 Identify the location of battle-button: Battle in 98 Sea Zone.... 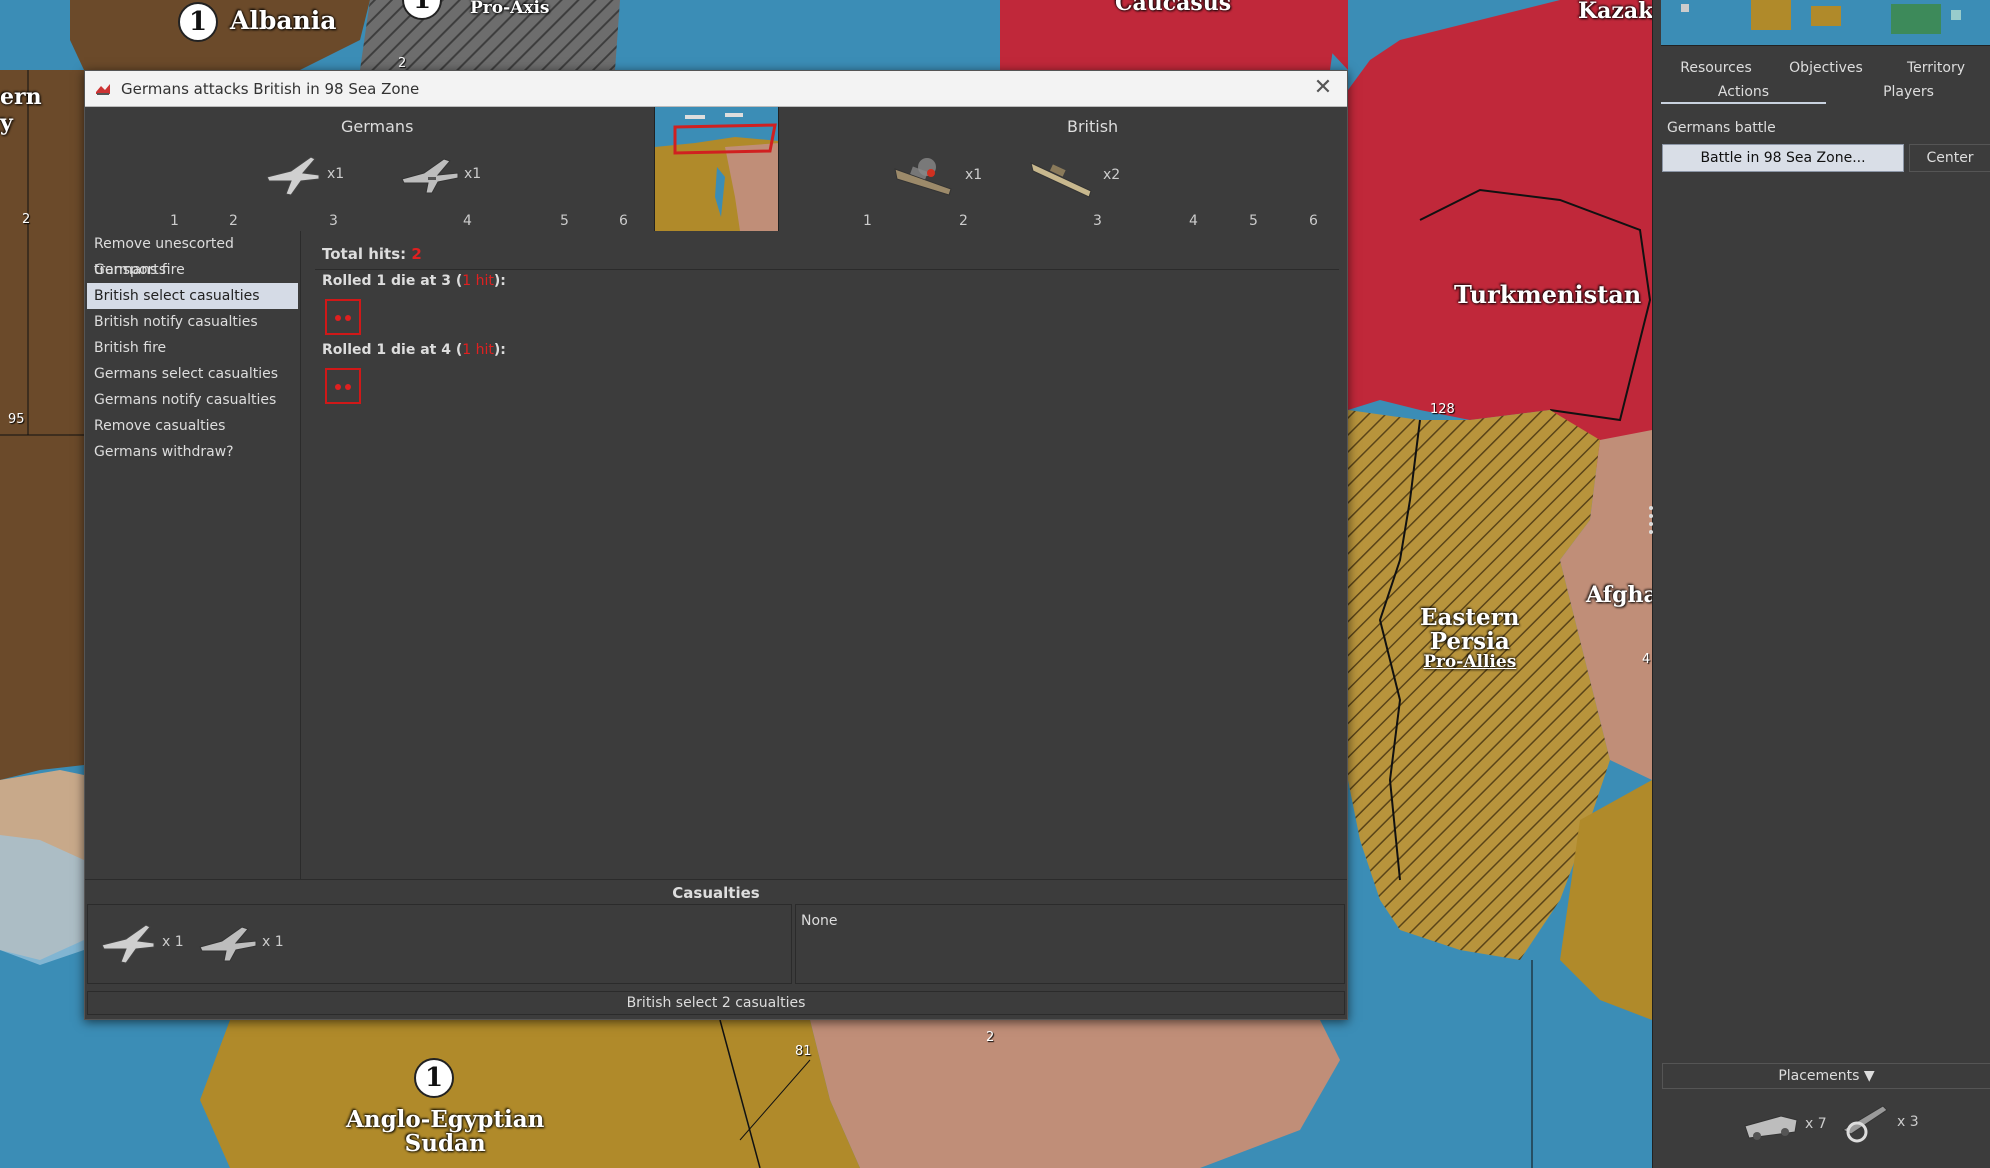
(1783, 158).